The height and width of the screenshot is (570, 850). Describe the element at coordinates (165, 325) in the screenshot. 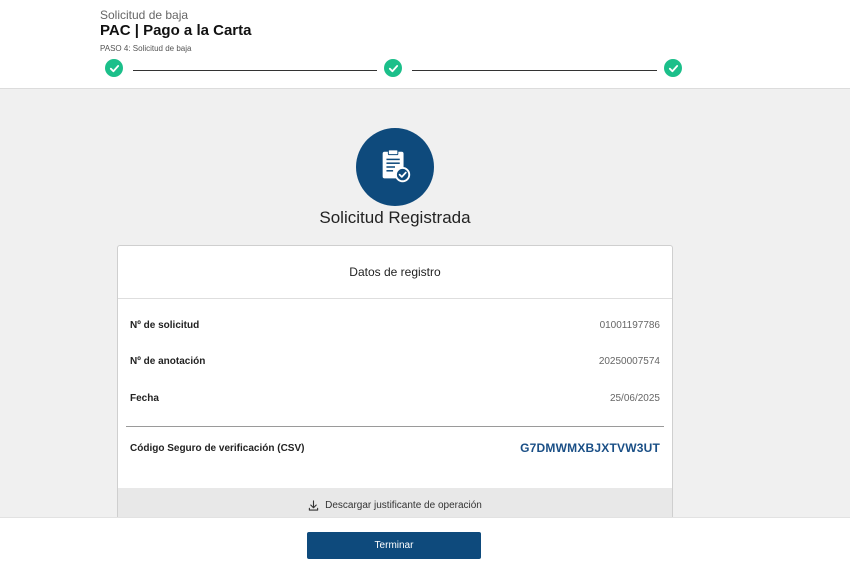

I see `row-label: Nº de solicitud` at that location.